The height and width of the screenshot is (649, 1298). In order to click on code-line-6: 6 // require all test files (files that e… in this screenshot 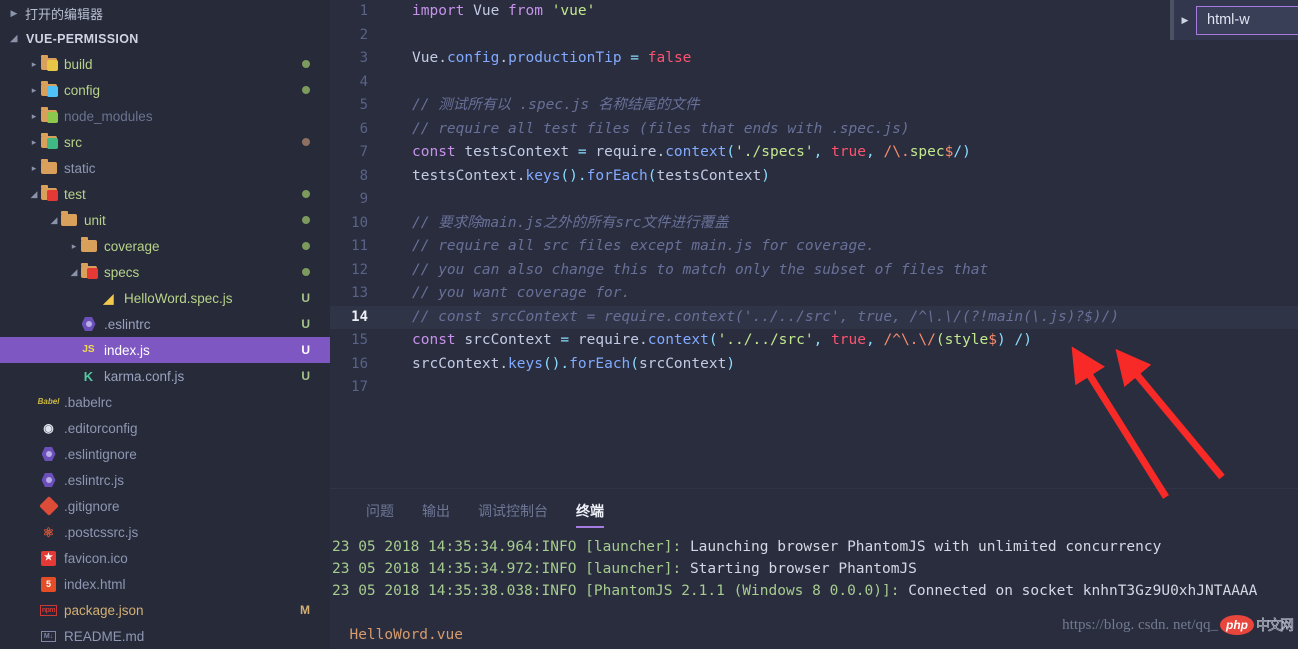, I will do `click(814, 130)`.